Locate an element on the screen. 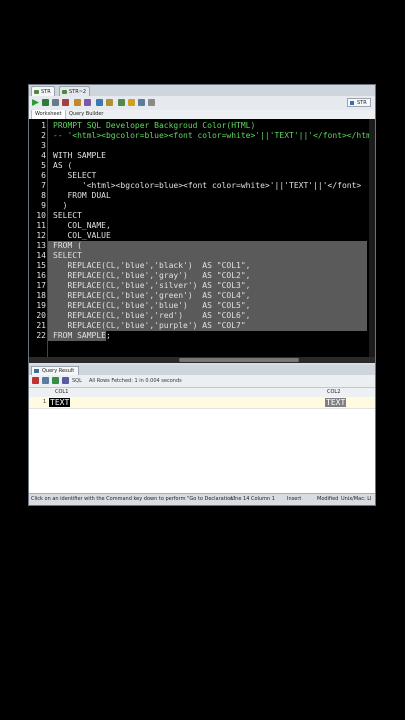 The width and height of the screenshot is (405, 720). find-icon is located at coordinates (141, 102).